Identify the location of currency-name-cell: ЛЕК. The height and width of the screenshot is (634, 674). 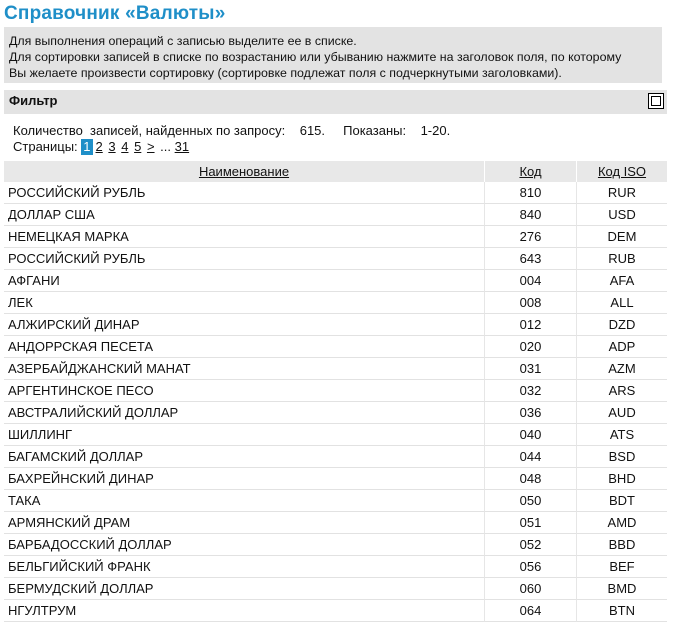
(244, 303).